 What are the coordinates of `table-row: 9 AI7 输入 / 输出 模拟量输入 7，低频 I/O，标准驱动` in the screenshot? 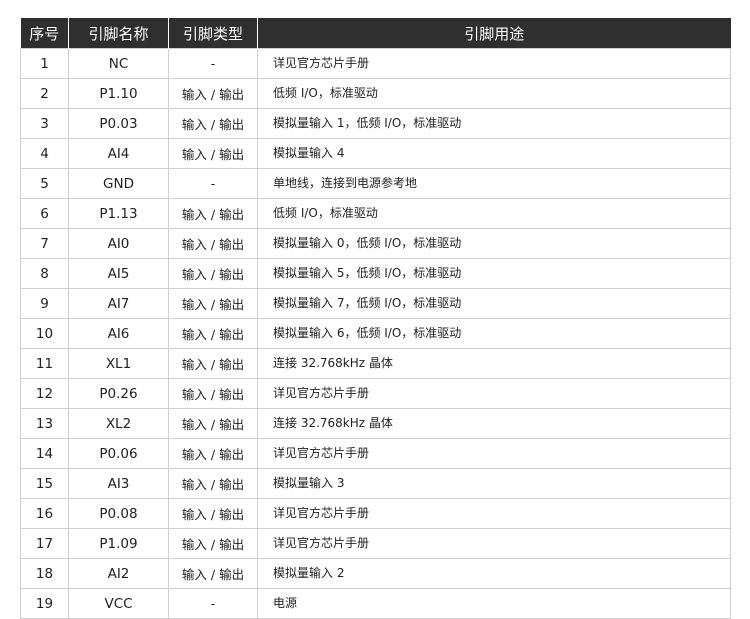 It's located at (375, 303).